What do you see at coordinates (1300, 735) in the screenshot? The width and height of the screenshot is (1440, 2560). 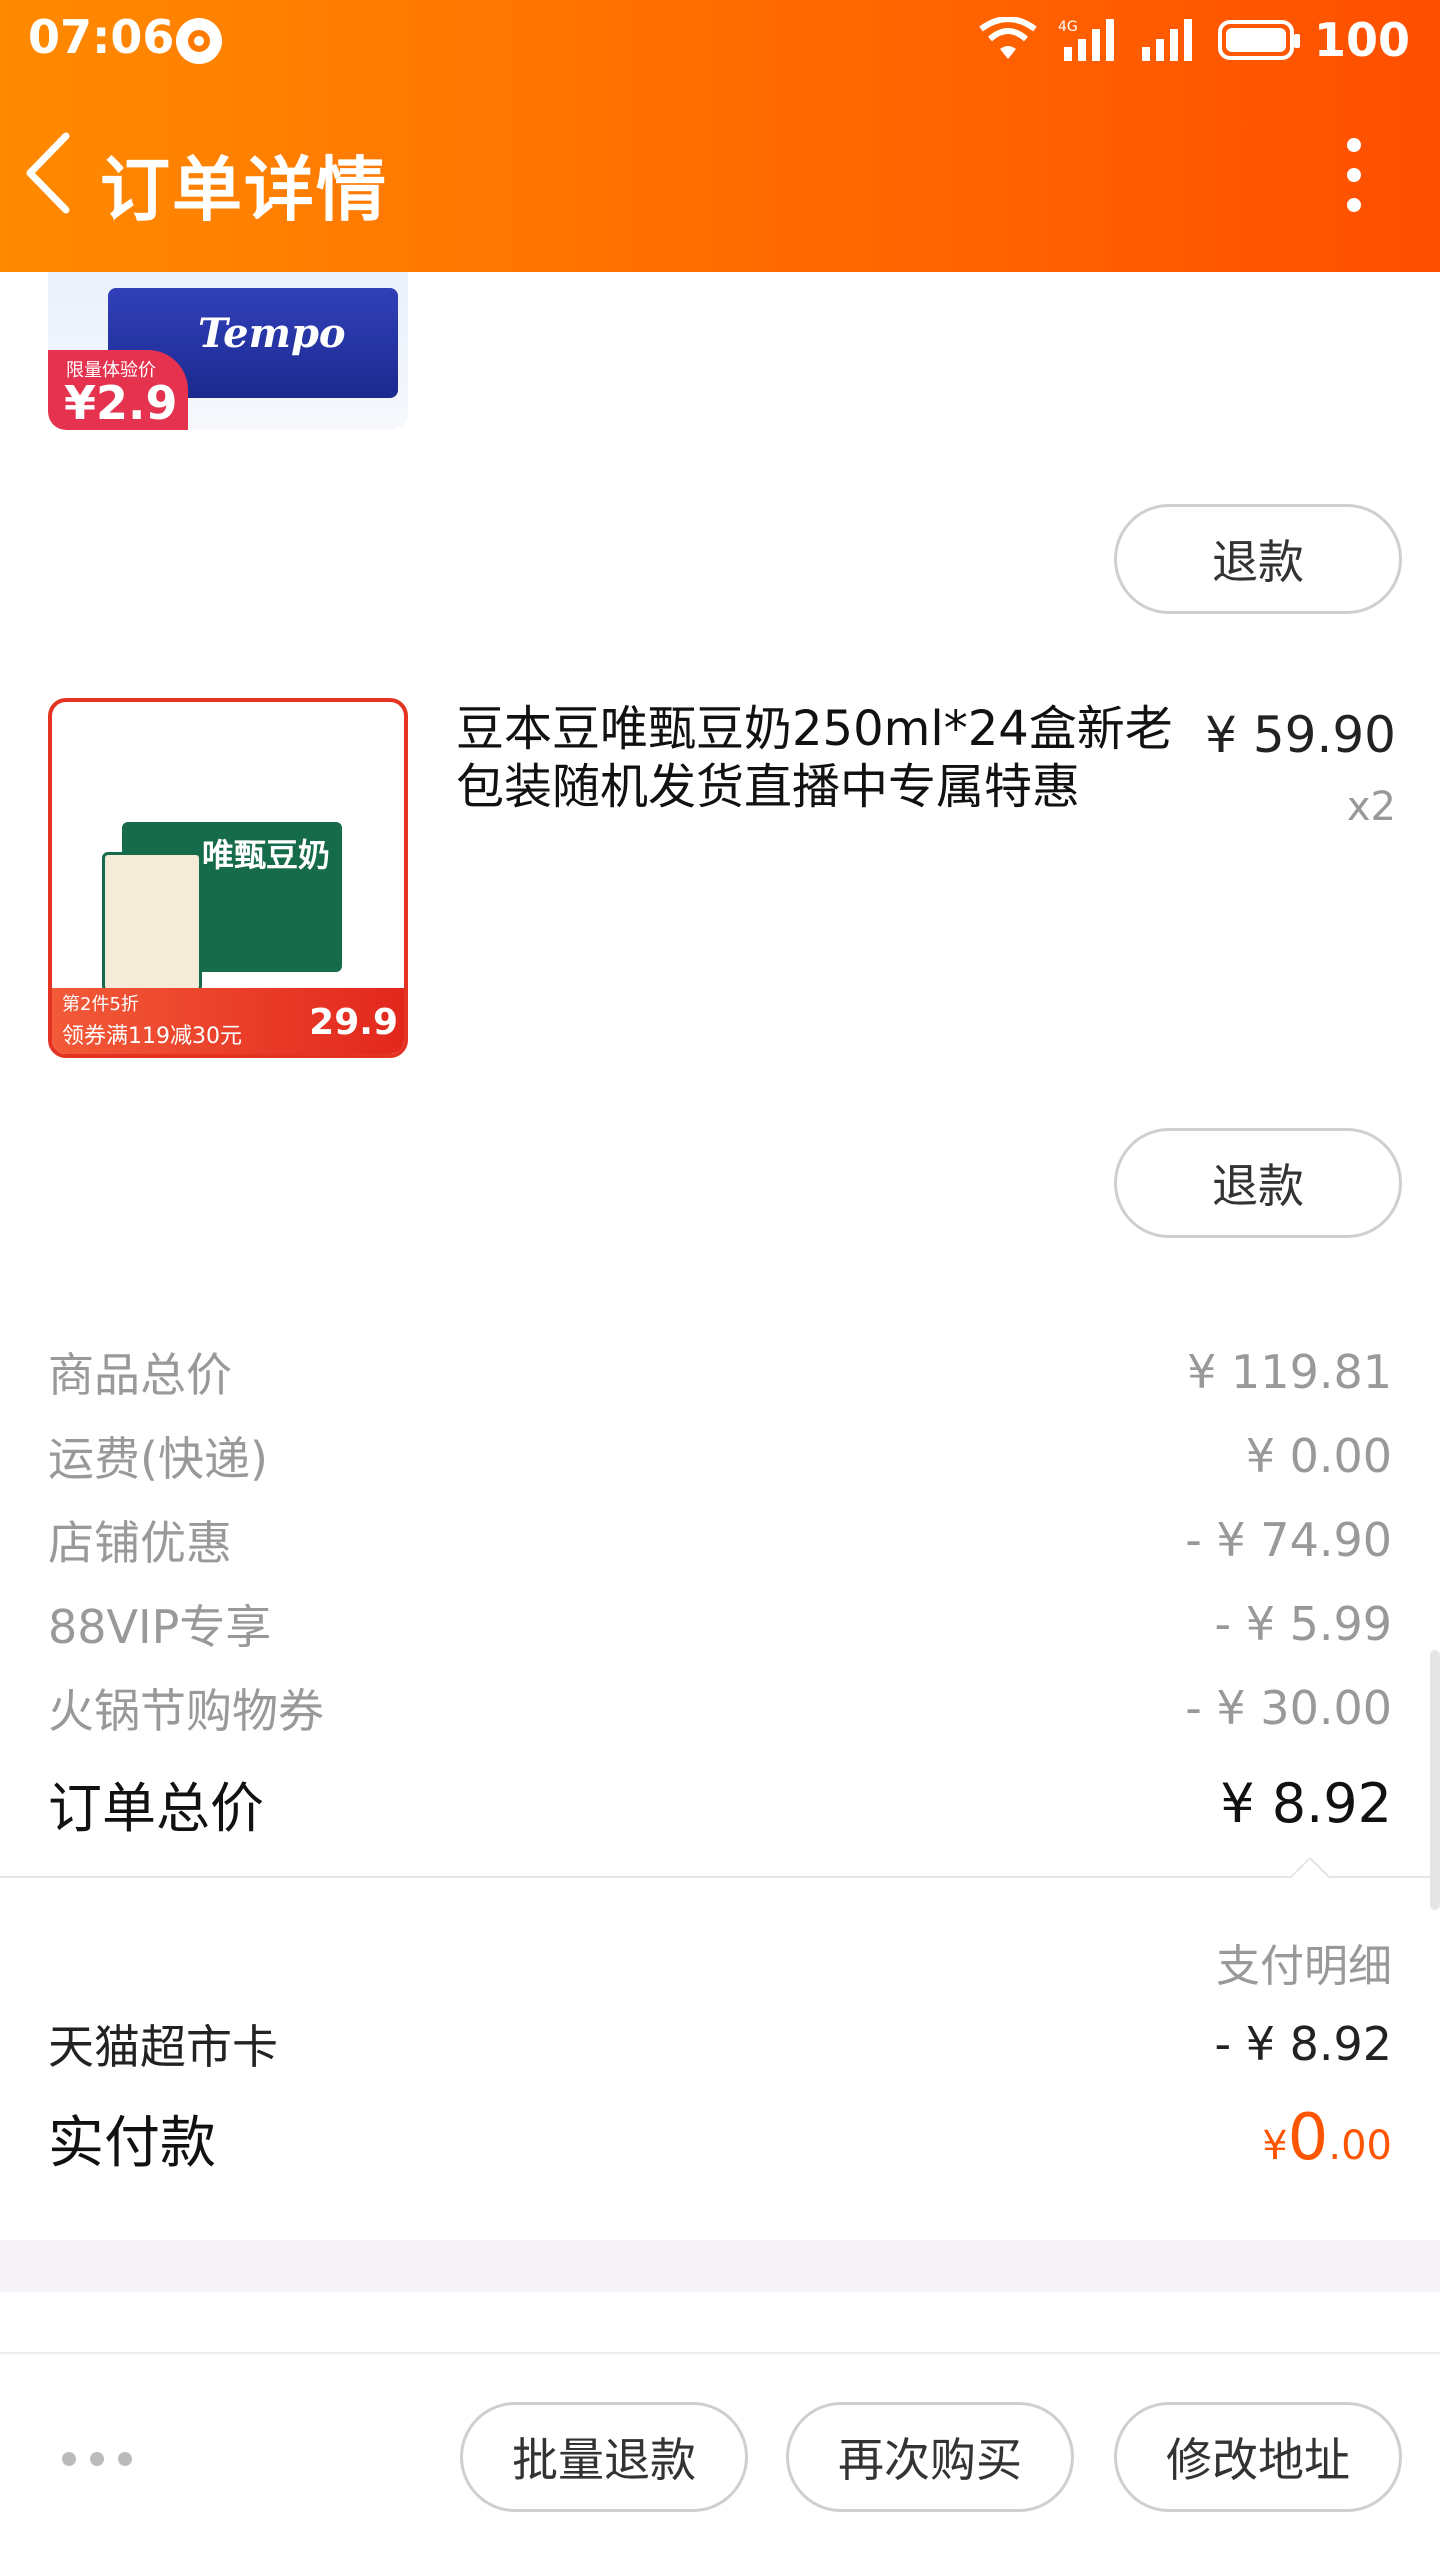 I see `product-price: ¥ 59.90` at bounding box center [1300, 735].